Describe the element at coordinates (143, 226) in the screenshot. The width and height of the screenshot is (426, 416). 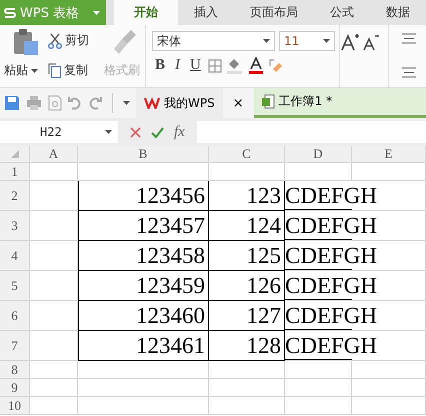
I see `table-cell: 123457` at that location.